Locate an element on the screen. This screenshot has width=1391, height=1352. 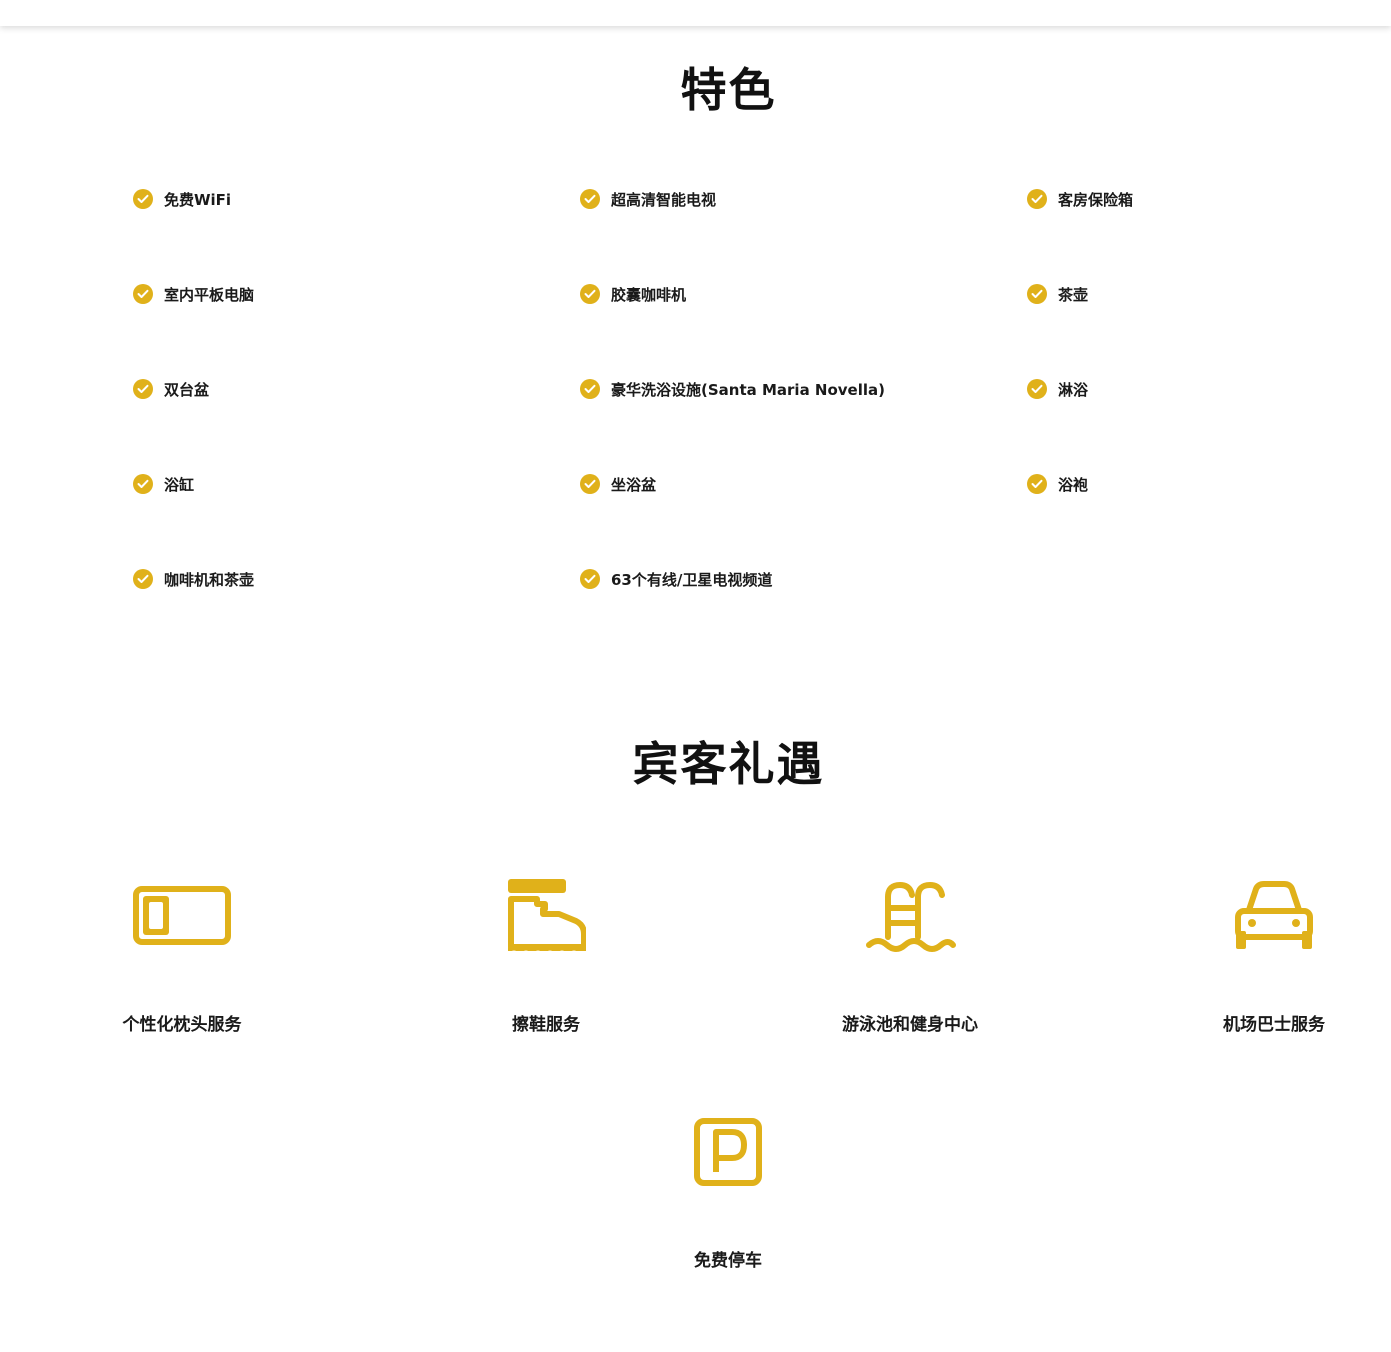
feature-item: 室内平板电脑 is located at coordinates (193, 294).